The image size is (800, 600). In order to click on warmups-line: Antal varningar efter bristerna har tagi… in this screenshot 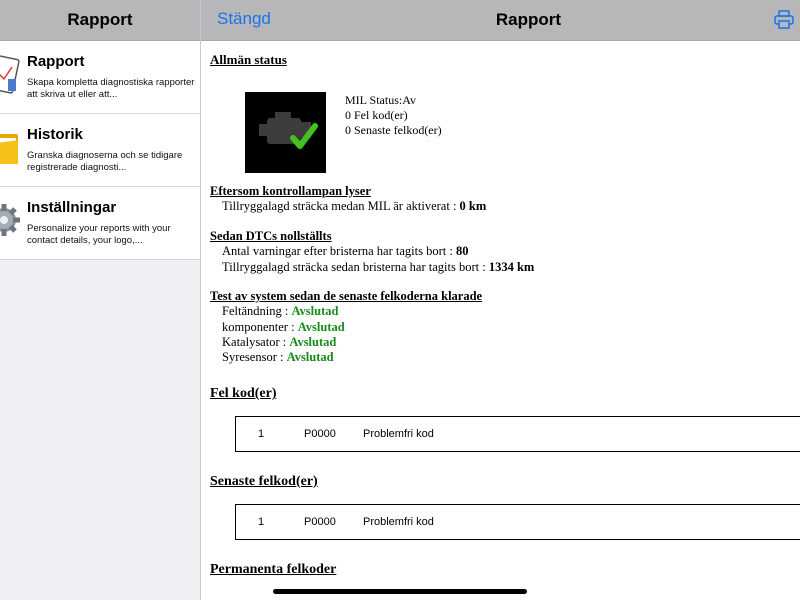, I will do `click(345, 251)`.